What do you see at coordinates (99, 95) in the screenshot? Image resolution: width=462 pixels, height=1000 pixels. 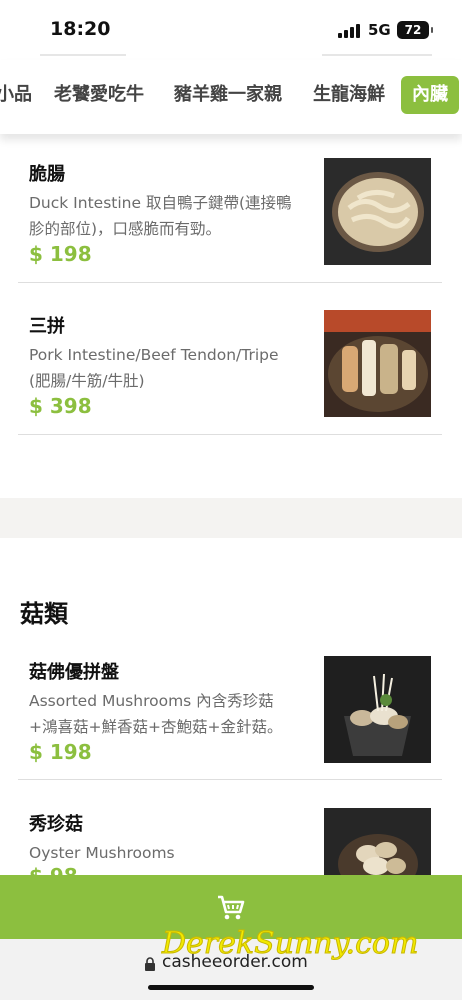 I see `tab-beef: 老饕愛吃牛` at bounding box center [99, 95].